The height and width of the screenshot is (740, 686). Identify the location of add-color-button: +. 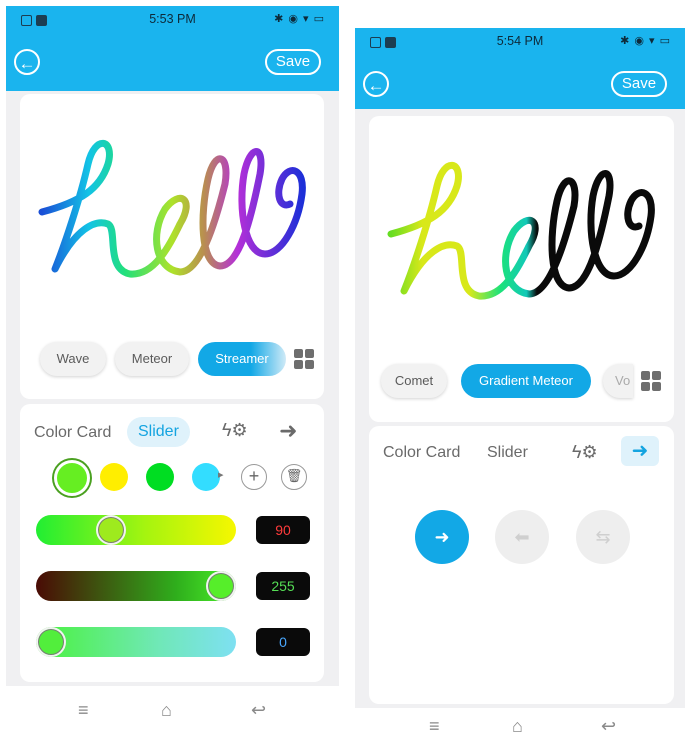
(254, 477).